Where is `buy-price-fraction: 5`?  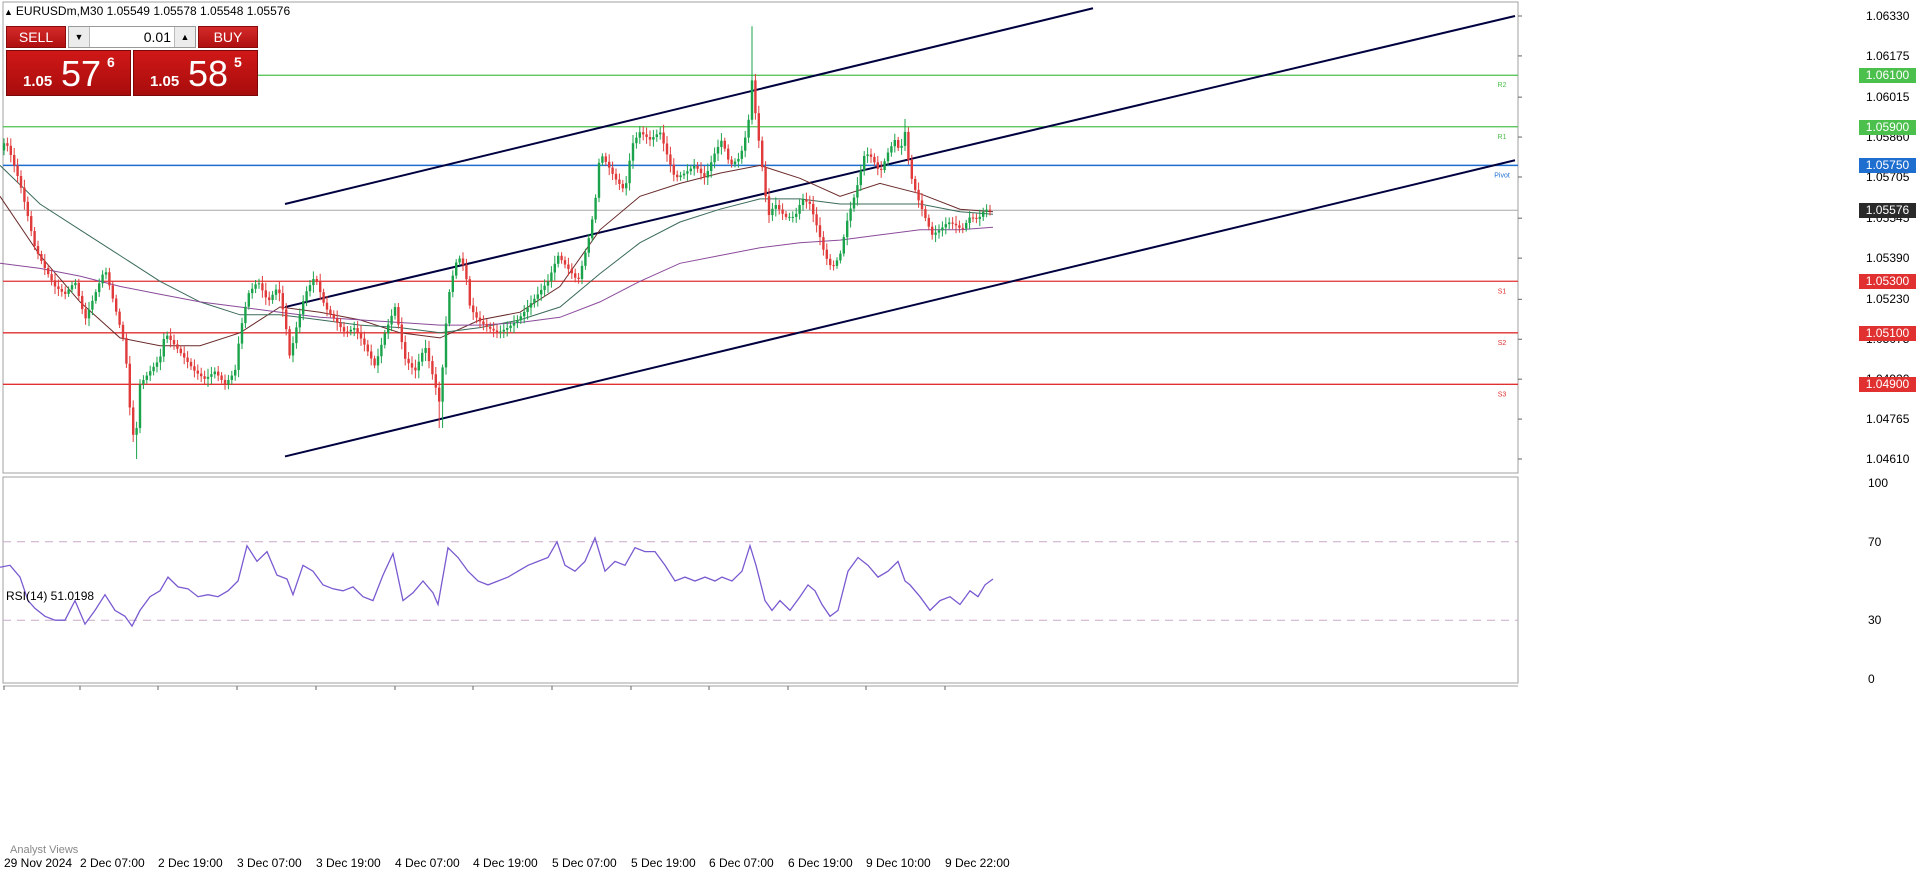 buy-price-fraction: 5 is located at coordinates (238, 62).